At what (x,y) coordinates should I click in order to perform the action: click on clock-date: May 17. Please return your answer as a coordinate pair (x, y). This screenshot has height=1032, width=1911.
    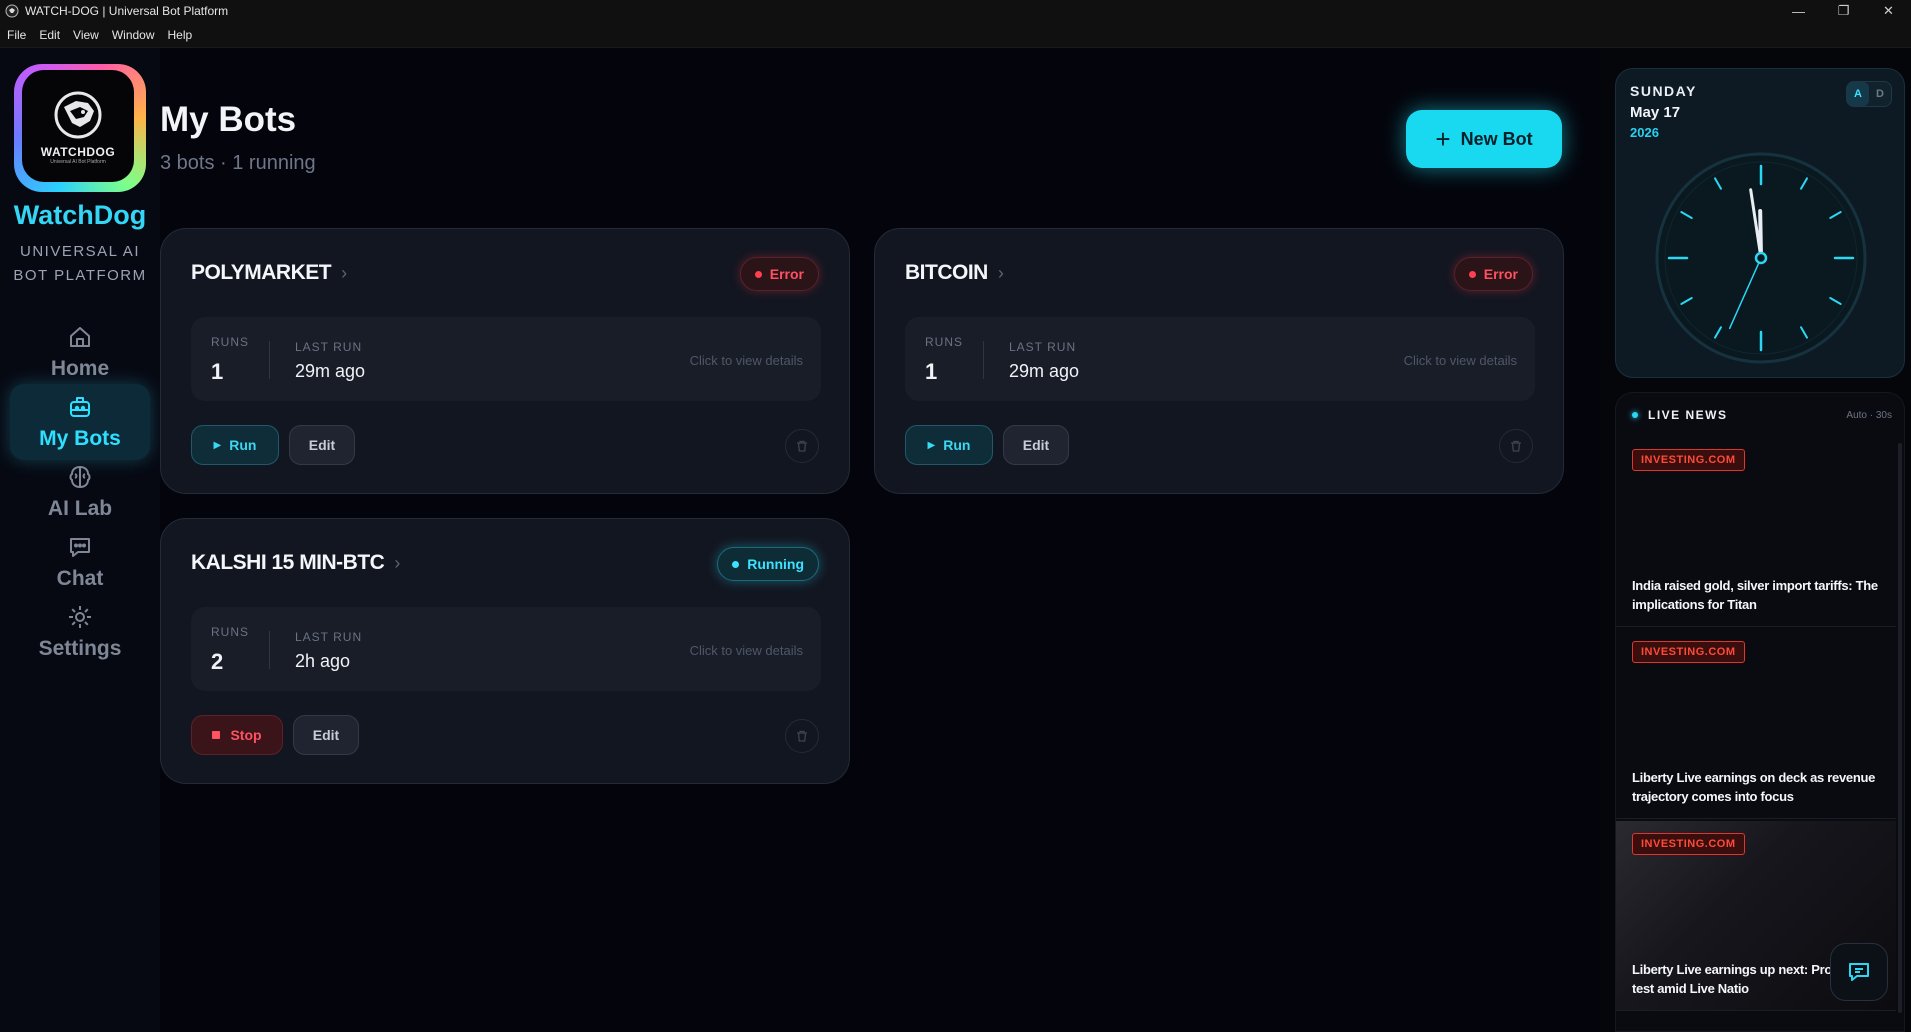
    Looking at the image, I should click on (1655, 112).